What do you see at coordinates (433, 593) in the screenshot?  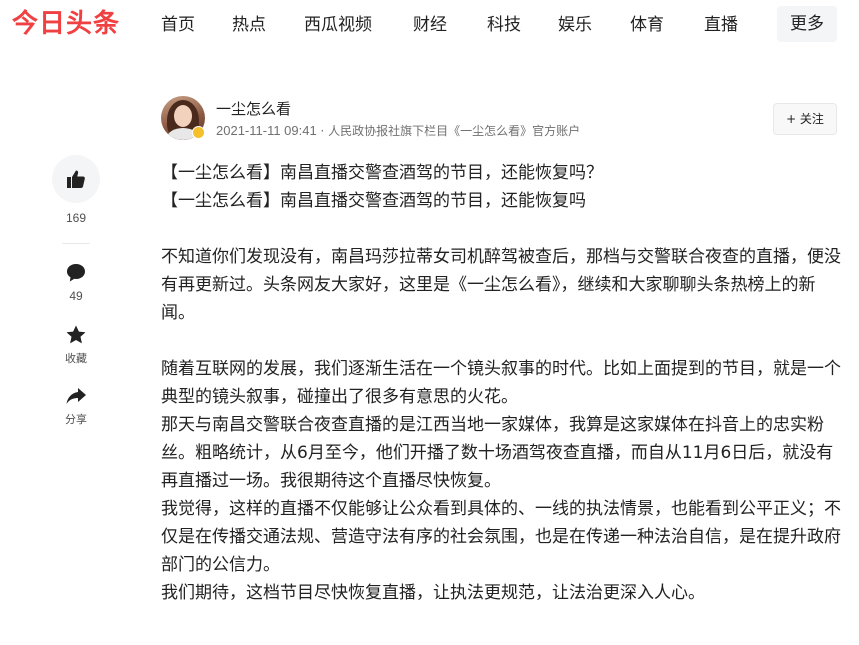 I see `article-paragraph: 我们期待，这档节目尽快恢复直播，让执法更规范，让法治更深入人心。` at bounding box center [433, 593].